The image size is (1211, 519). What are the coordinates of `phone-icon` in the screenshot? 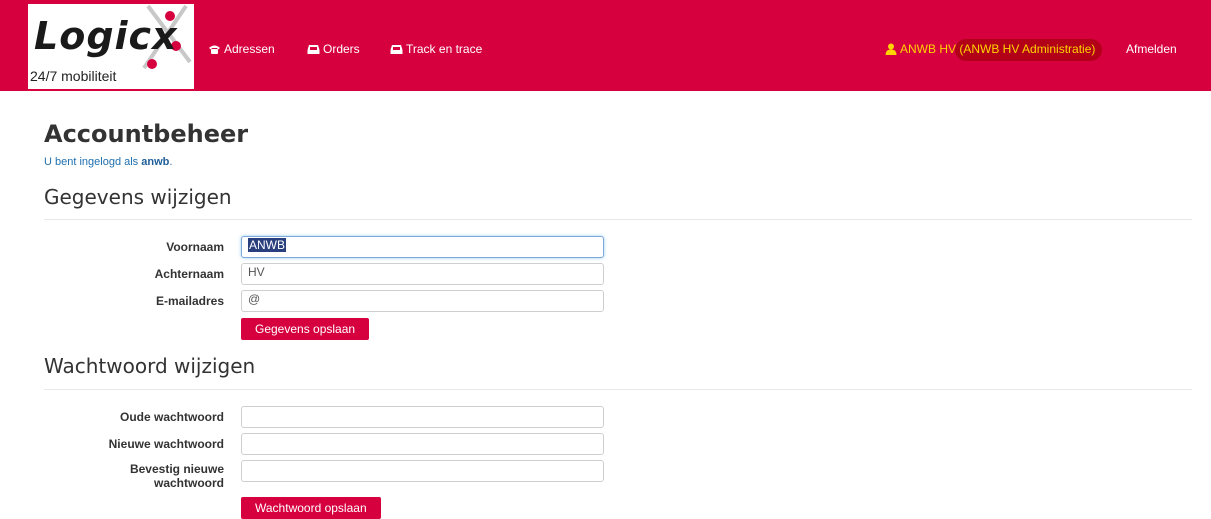 It's located at (214, 49).